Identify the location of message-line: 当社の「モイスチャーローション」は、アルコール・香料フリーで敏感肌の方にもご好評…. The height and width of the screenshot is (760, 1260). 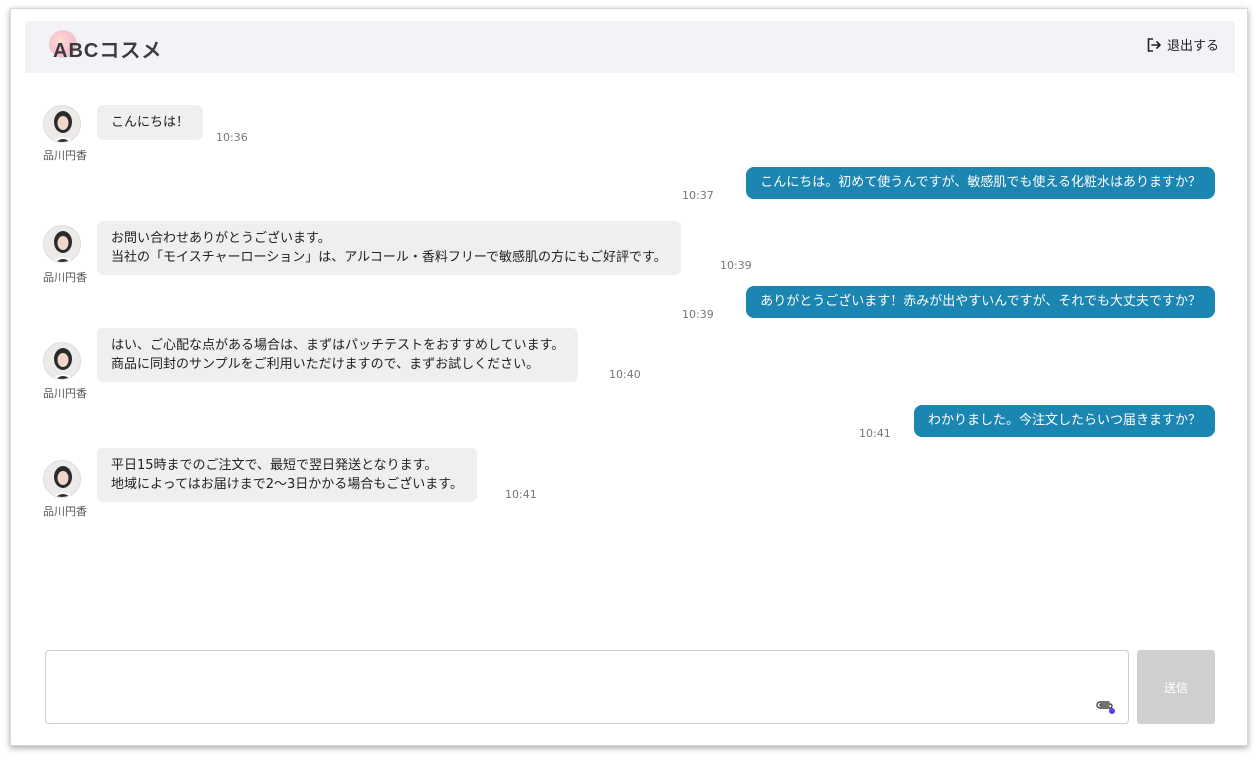
(389, 257).